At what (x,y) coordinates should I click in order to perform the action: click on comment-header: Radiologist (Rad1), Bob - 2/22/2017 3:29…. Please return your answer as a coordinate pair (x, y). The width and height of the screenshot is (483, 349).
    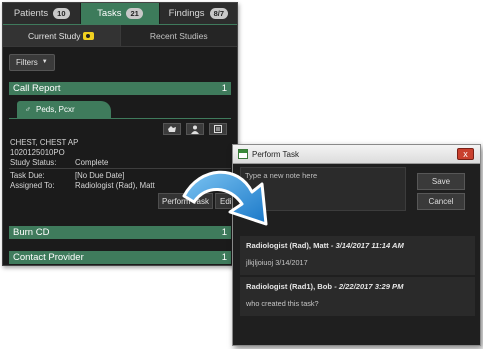
    Looking at the image, I should click on (325, 286).